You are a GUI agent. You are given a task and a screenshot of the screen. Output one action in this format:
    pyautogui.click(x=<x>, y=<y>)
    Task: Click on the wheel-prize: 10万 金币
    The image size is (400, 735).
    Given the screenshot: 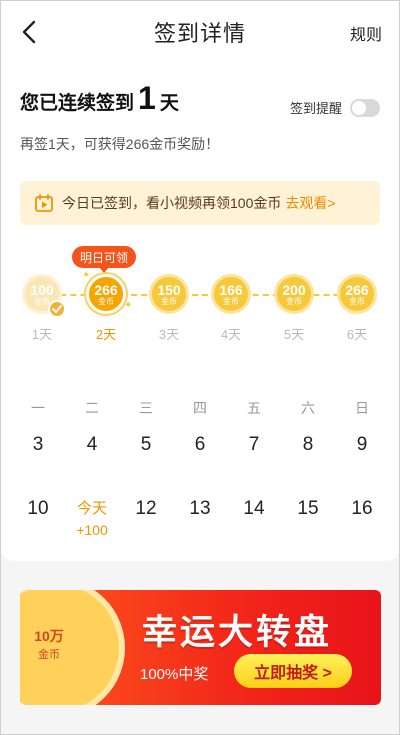 What is the action you would take?
    pyautogui.click(x=49, y=644)
    